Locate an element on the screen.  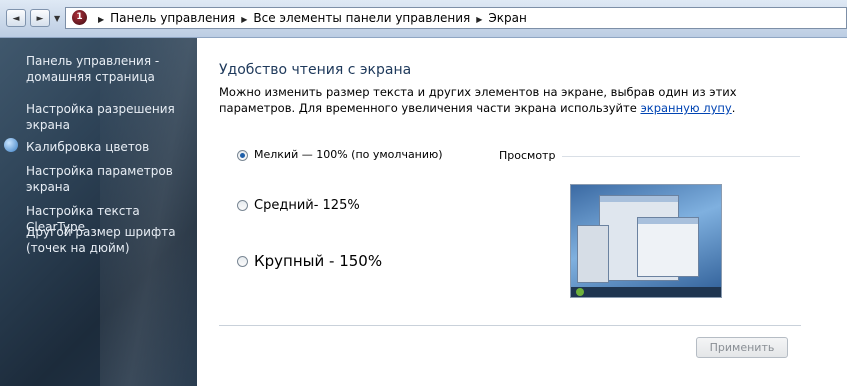
sidebar-item-dpi: Другой размер шрифта (точек на дюйм) is located at coordinates (108, 240).